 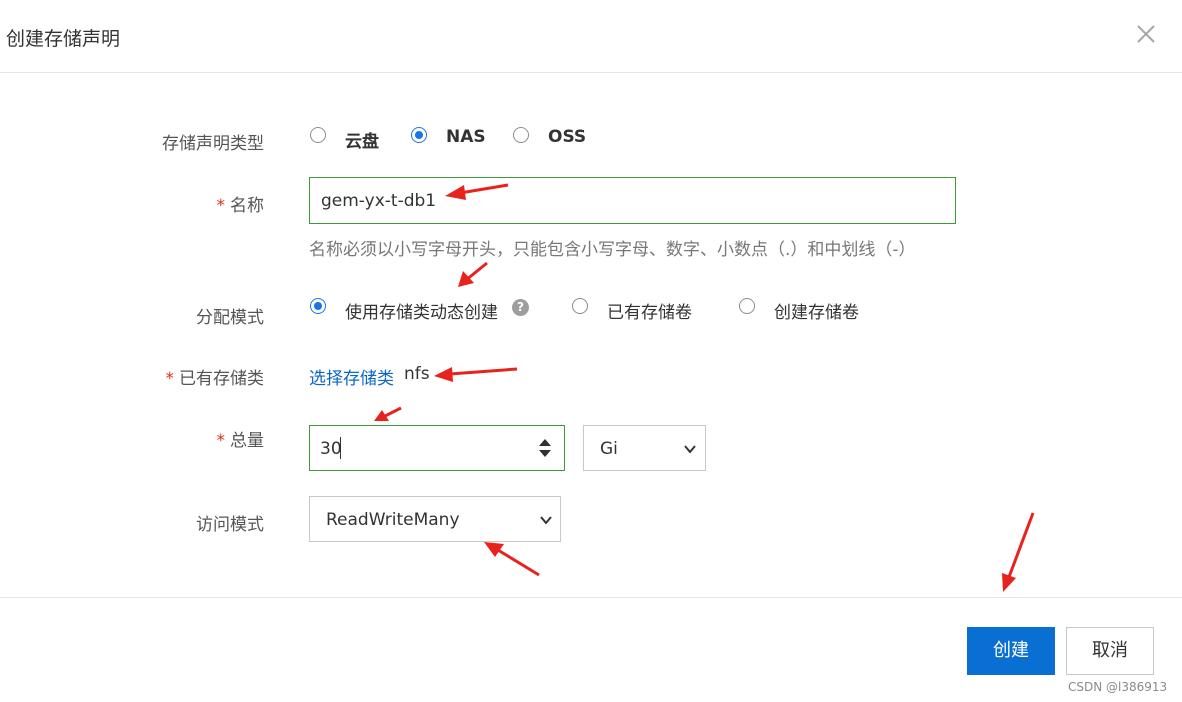 What do you see at coordinates (419, 135) in the screenshot?
I see `type-radio-nas` at bounding box center [419, 135].